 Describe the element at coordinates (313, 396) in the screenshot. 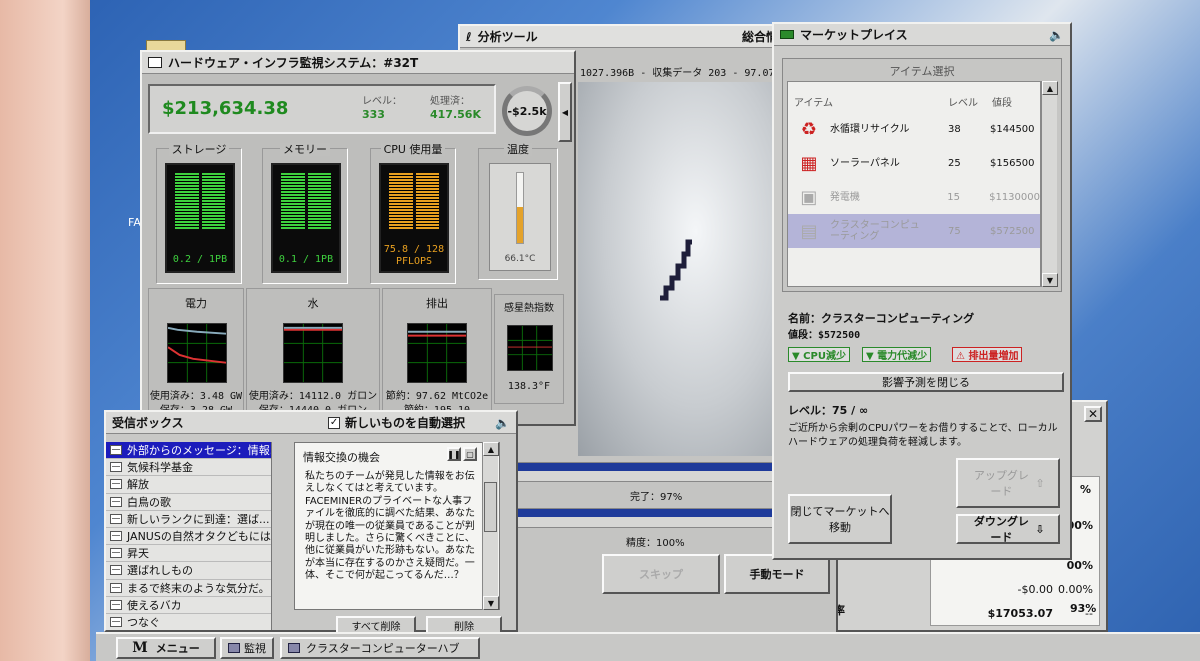

I see `water-used: 使用済み：14112.0 ガロン` at that location.